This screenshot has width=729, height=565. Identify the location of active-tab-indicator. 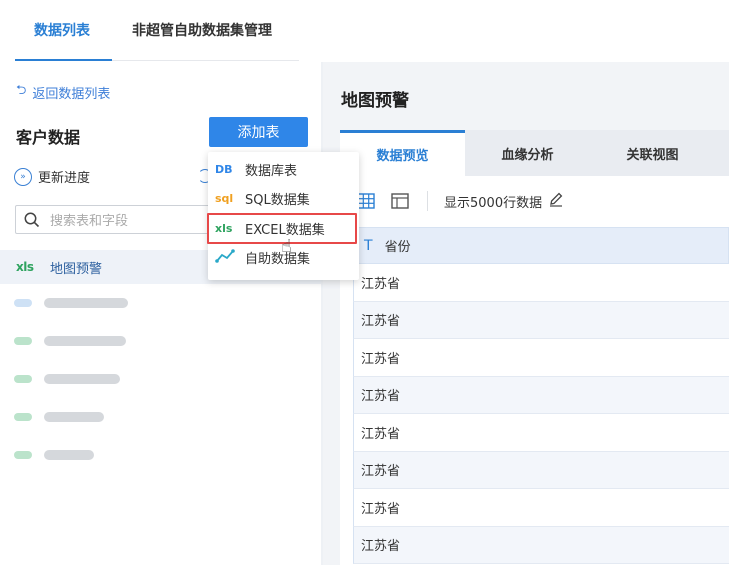
(63, 60).